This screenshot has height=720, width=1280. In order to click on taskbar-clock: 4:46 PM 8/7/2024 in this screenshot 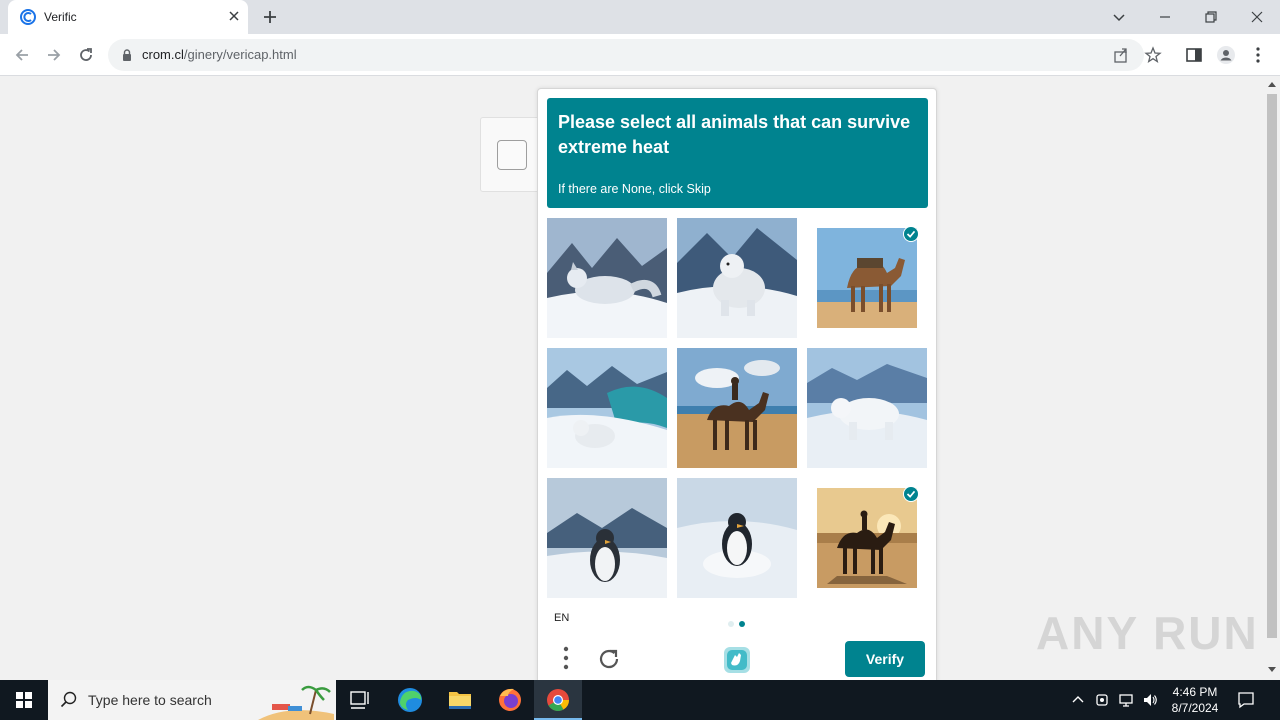, I will do `click(1195, 700)`.